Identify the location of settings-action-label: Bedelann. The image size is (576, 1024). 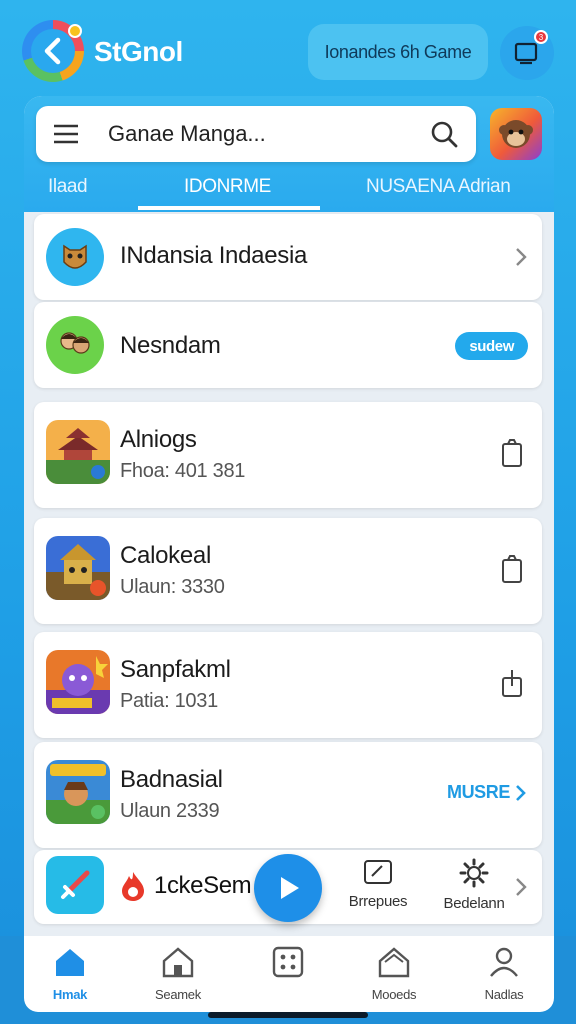
(474, 903).